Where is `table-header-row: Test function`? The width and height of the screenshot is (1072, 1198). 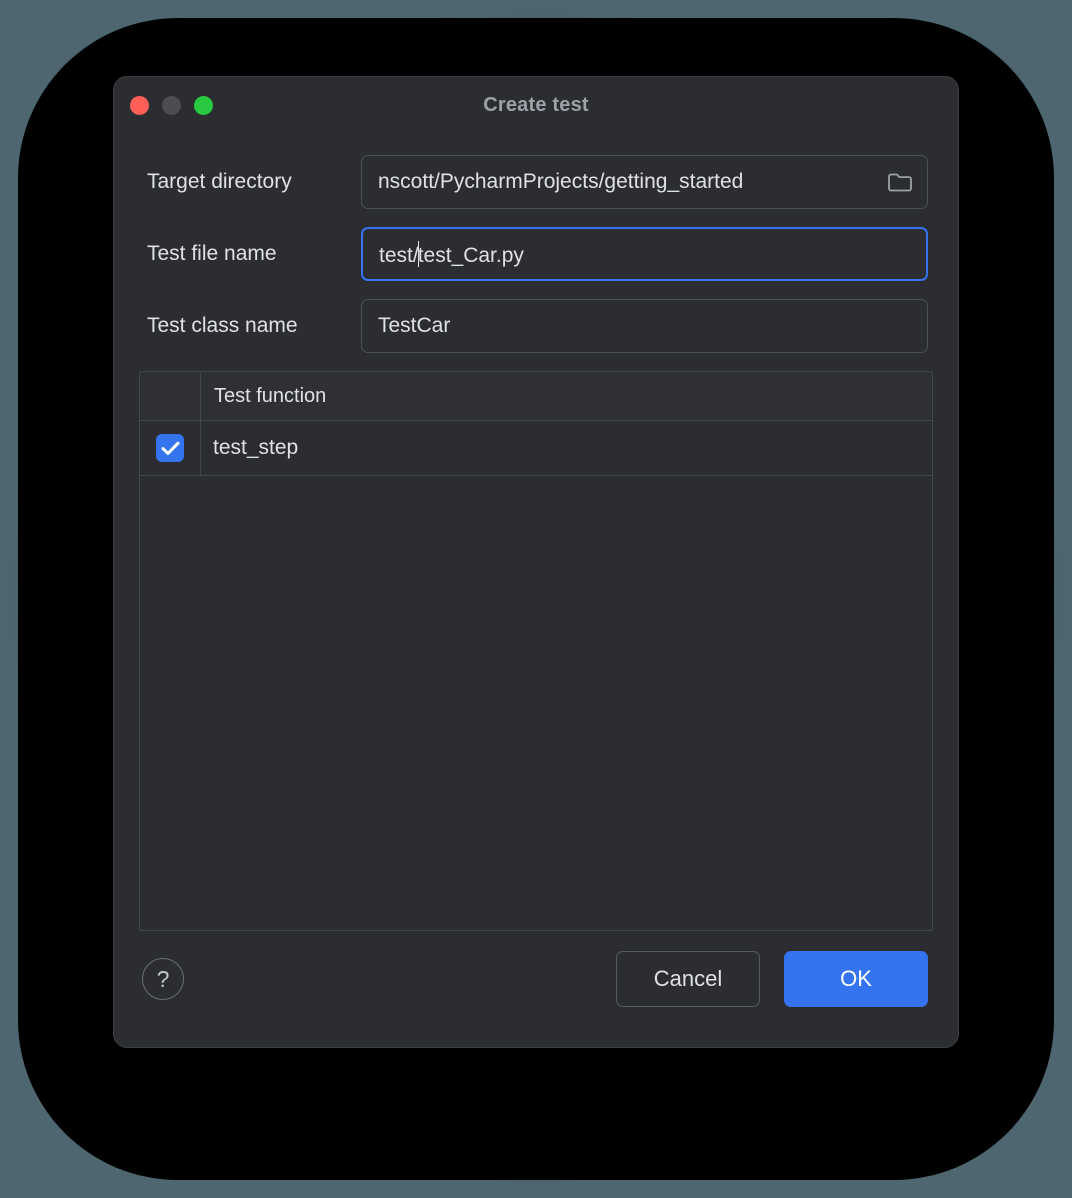 table-header-row: Test function is located at coordinates (536, 396).